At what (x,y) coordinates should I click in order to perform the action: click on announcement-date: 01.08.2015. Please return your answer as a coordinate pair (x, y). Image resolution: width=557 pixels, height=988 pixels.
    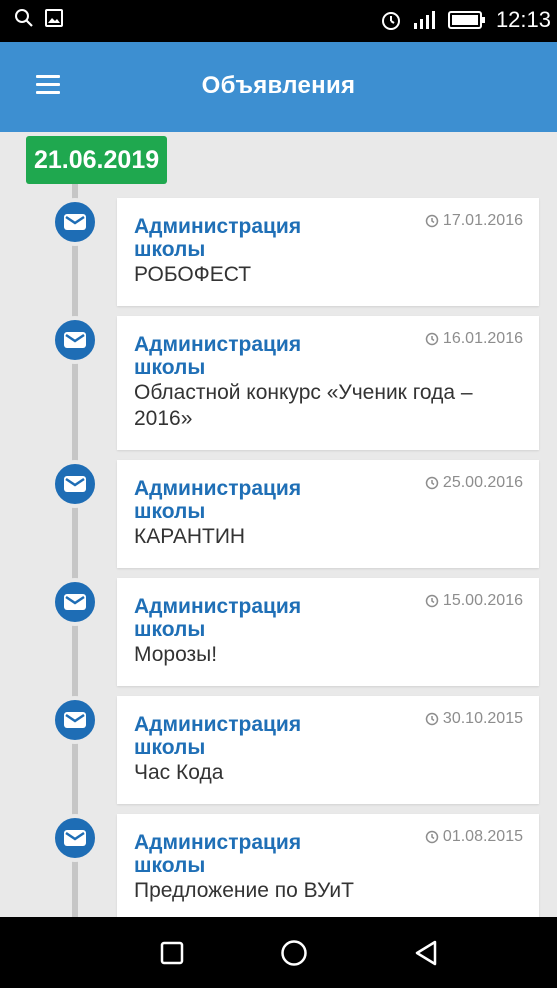
    Looking at the image, I should click on (474, 837).